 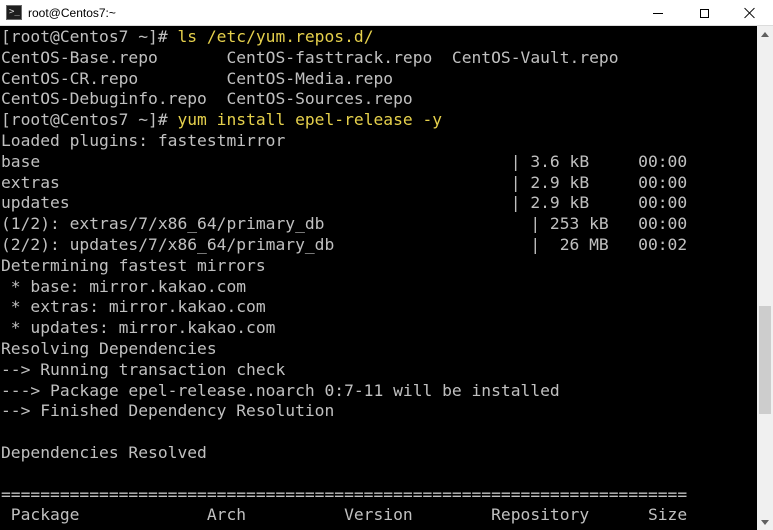 I want to click on terminal-line: Loaded plugins: fastestmirror, so click(x=143, y=140).